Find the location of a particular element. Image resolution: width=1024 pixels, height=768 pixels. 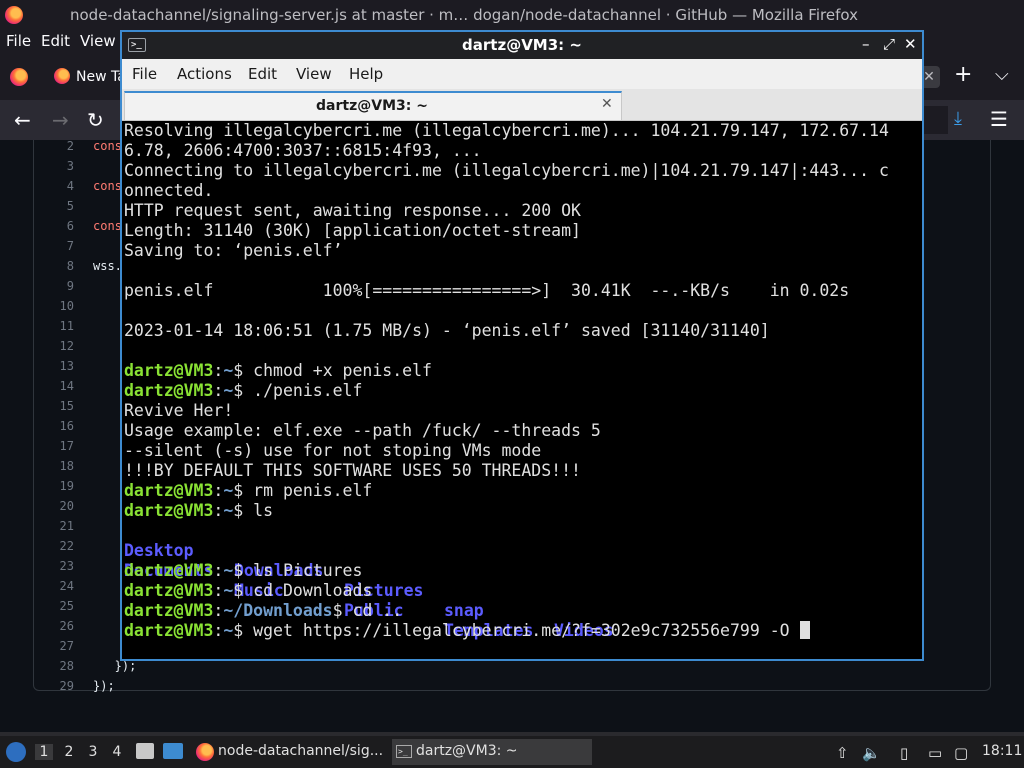

line-number: 23 is located at coordinates (54, 566).